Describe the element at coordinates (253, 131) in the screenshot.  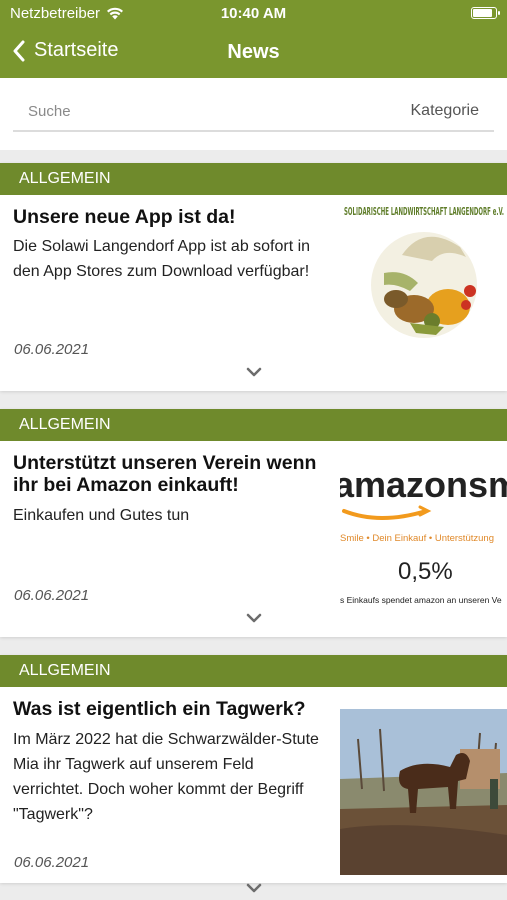
I see `filter-divider` at that location.